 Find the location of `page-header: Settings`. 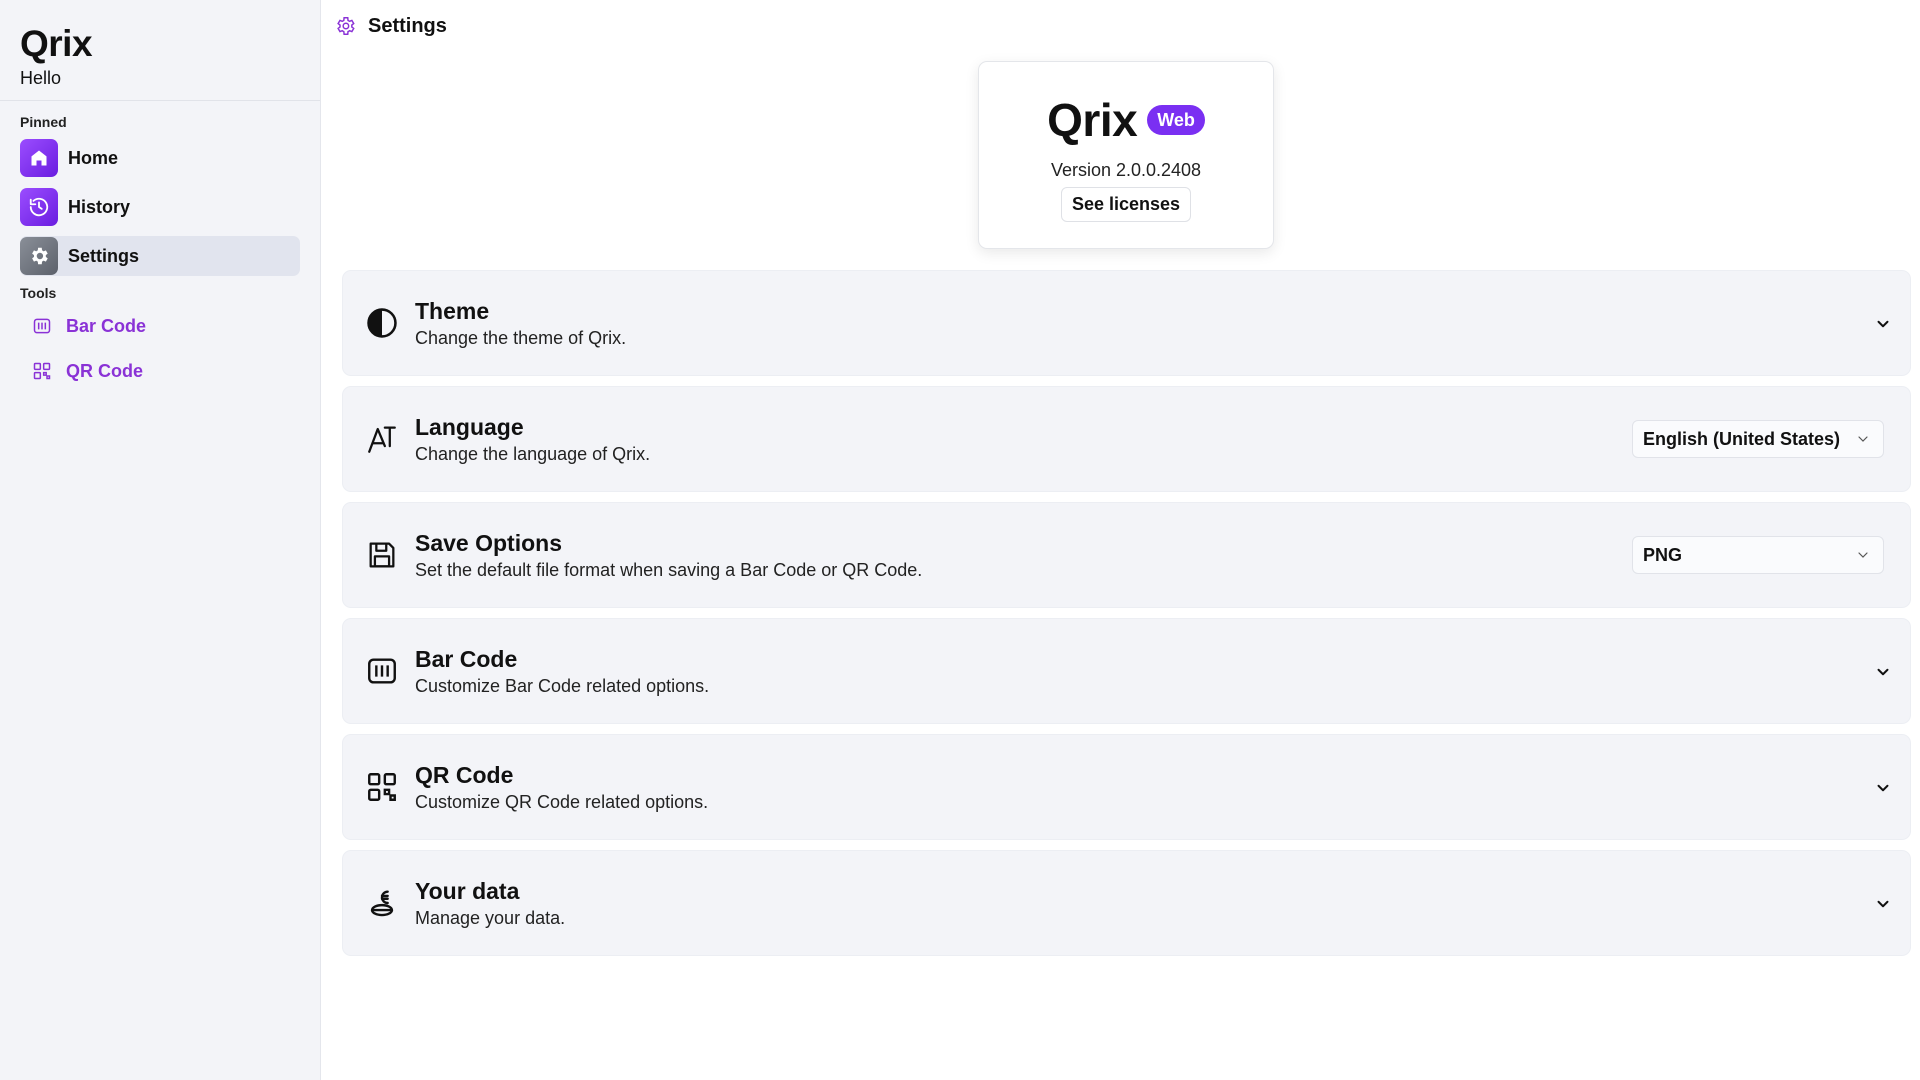

page-header: Settings is located at coordinates (390, 26).